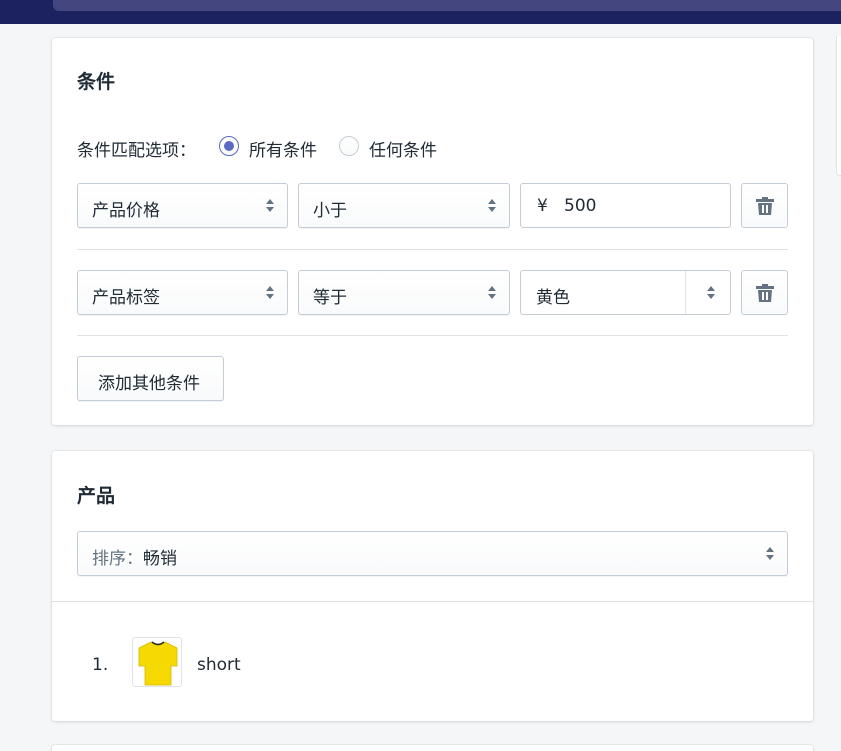  Describe the element at coordinates (160, 559) in the screenshot. I see `sort-value: 畅销` at that location.